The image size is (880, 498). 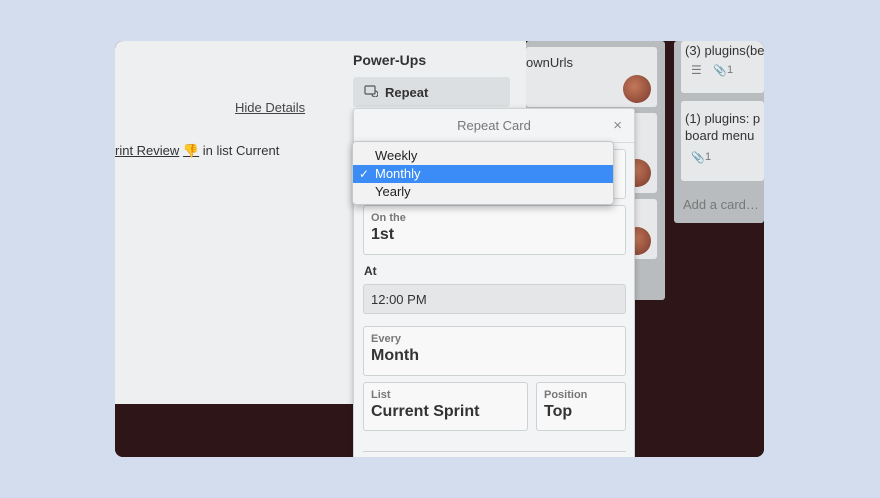 I want to click on card-name-link: rint Review, so click(x=147, y=150).